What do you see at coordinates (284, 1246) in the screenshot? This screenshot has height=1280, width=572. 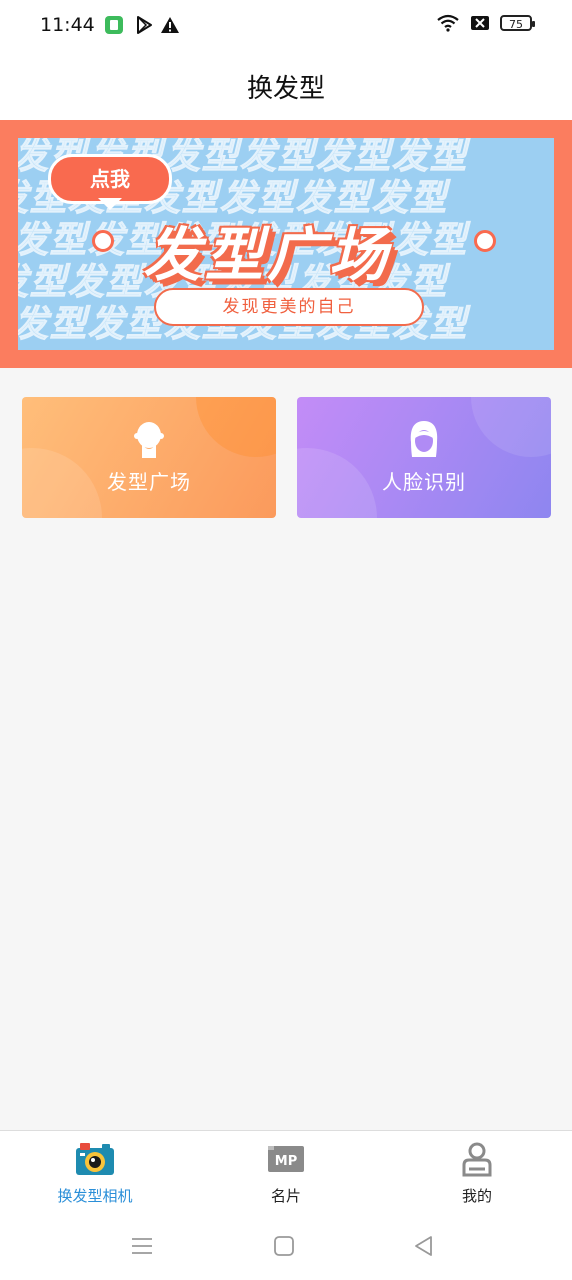 I see `home-icon` at bounding box center [284, 1246].